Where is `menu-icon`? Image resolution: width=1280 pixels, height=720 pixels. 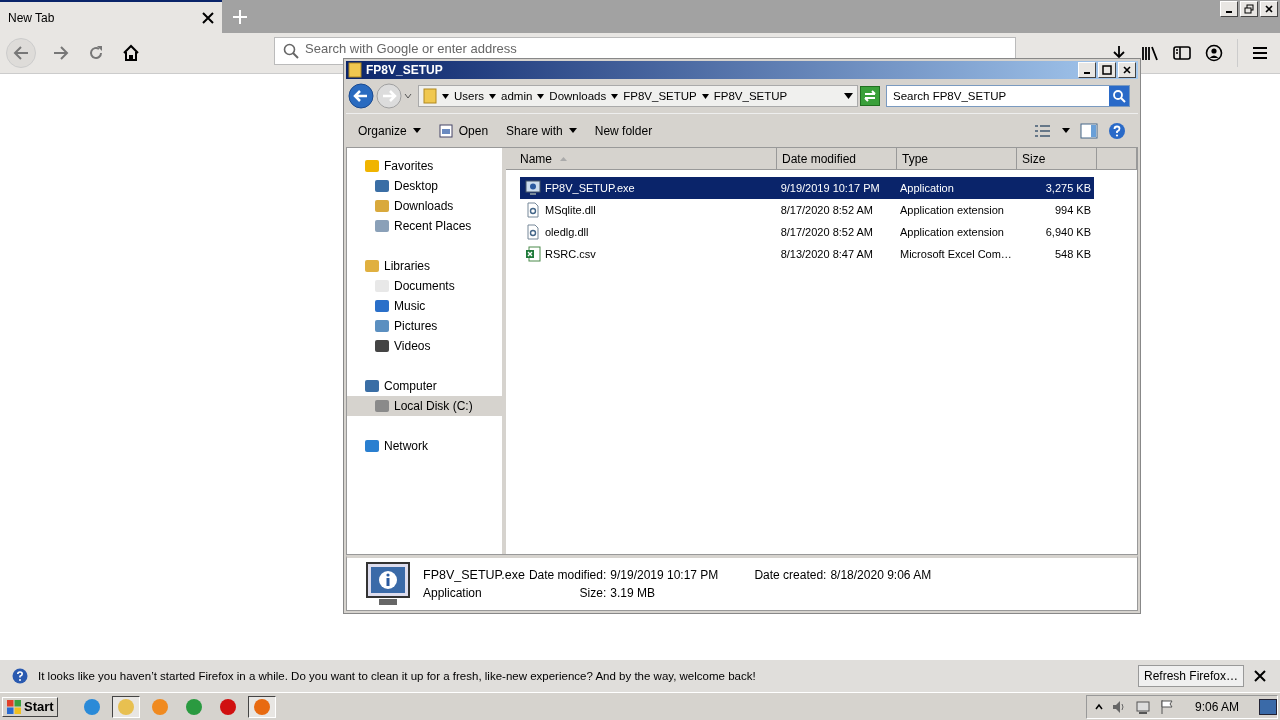
menu-icon is located at coordinates (1260, 53).